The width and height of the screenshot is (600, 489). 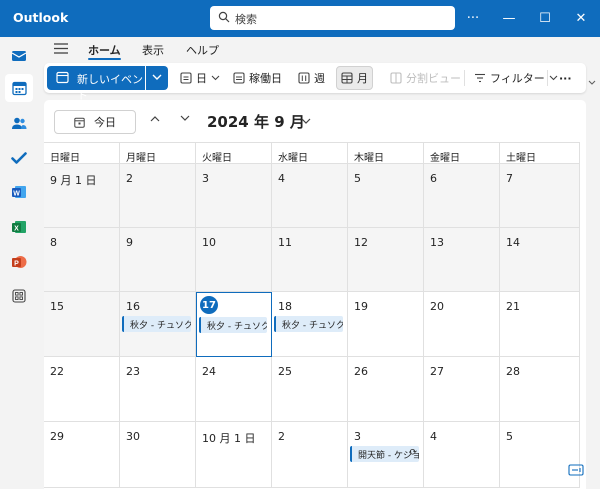 I want to click on day-cell: 3 開天節 - ケジョル⟳, so click(x=386, y=455).